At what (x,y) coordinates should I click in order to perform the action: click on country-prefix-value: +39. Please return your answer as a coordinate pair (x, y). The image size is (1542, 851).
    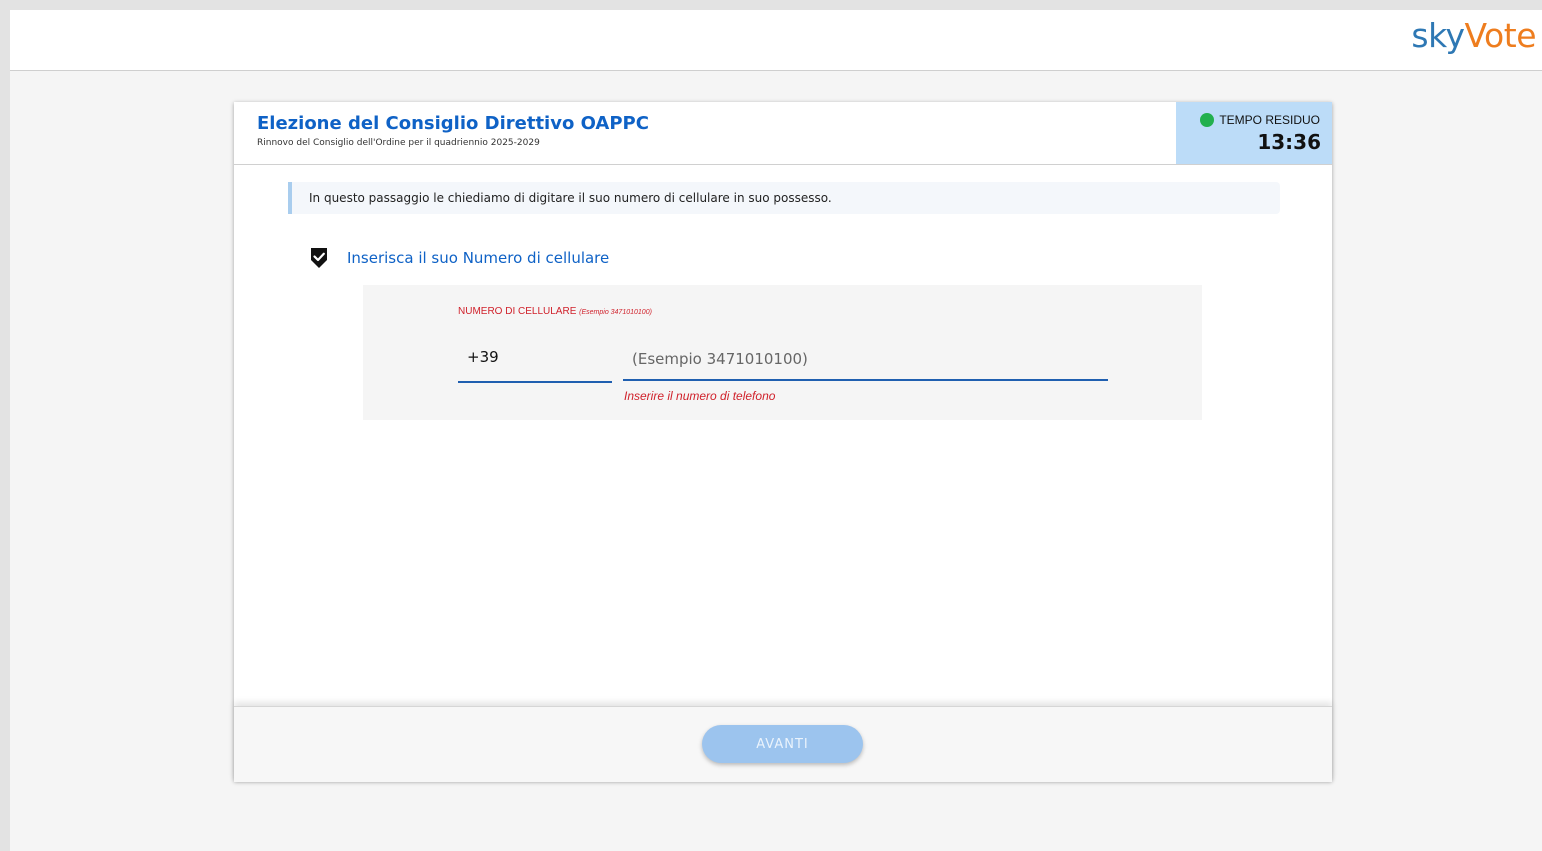
    Looking at the image, I should click on (483, 357).